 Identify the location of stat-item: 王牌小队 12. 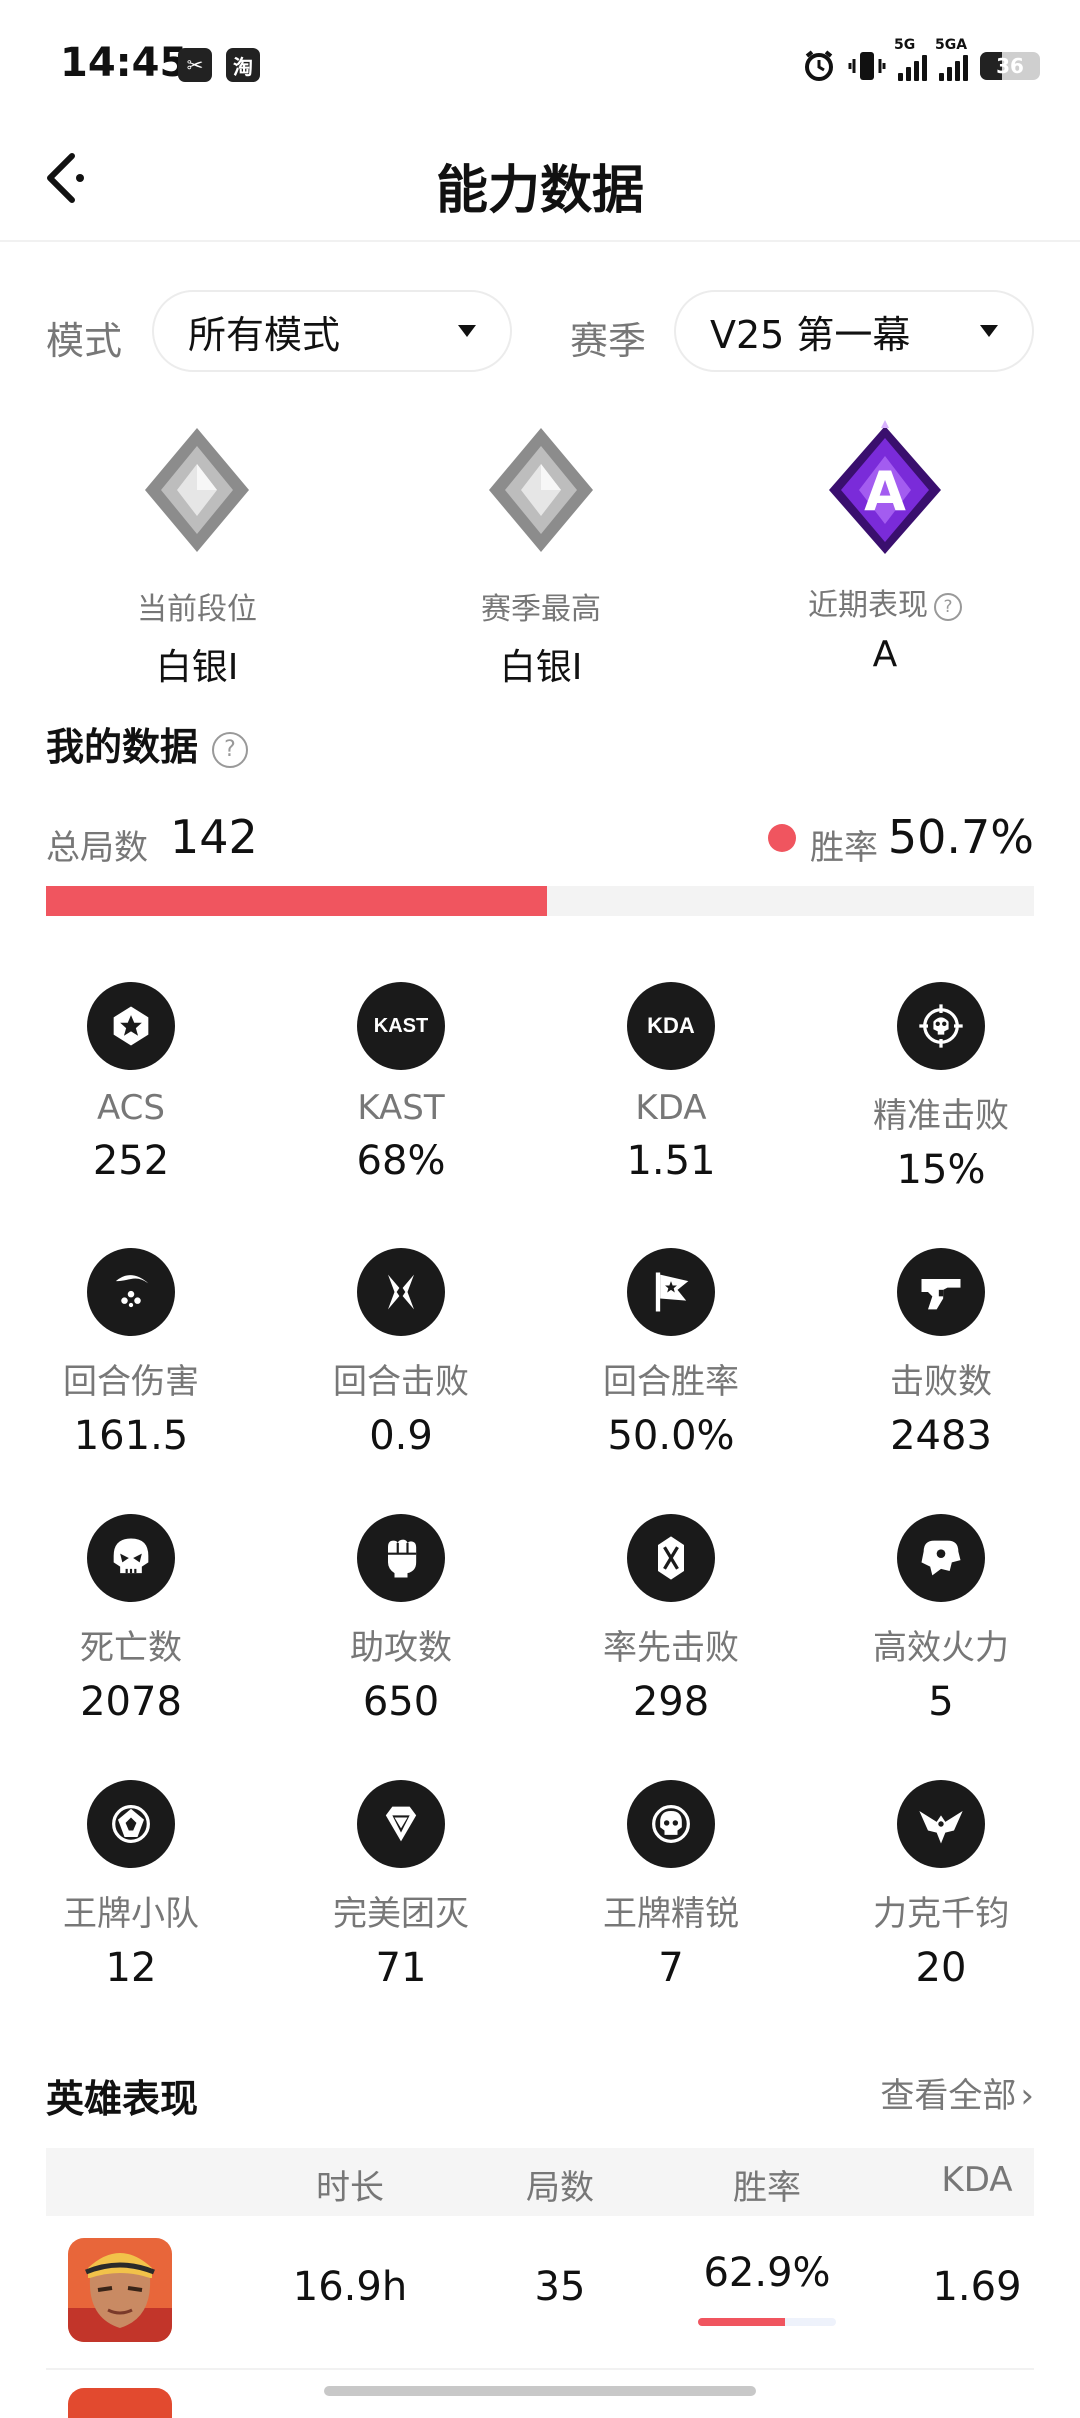
(133, 1885).